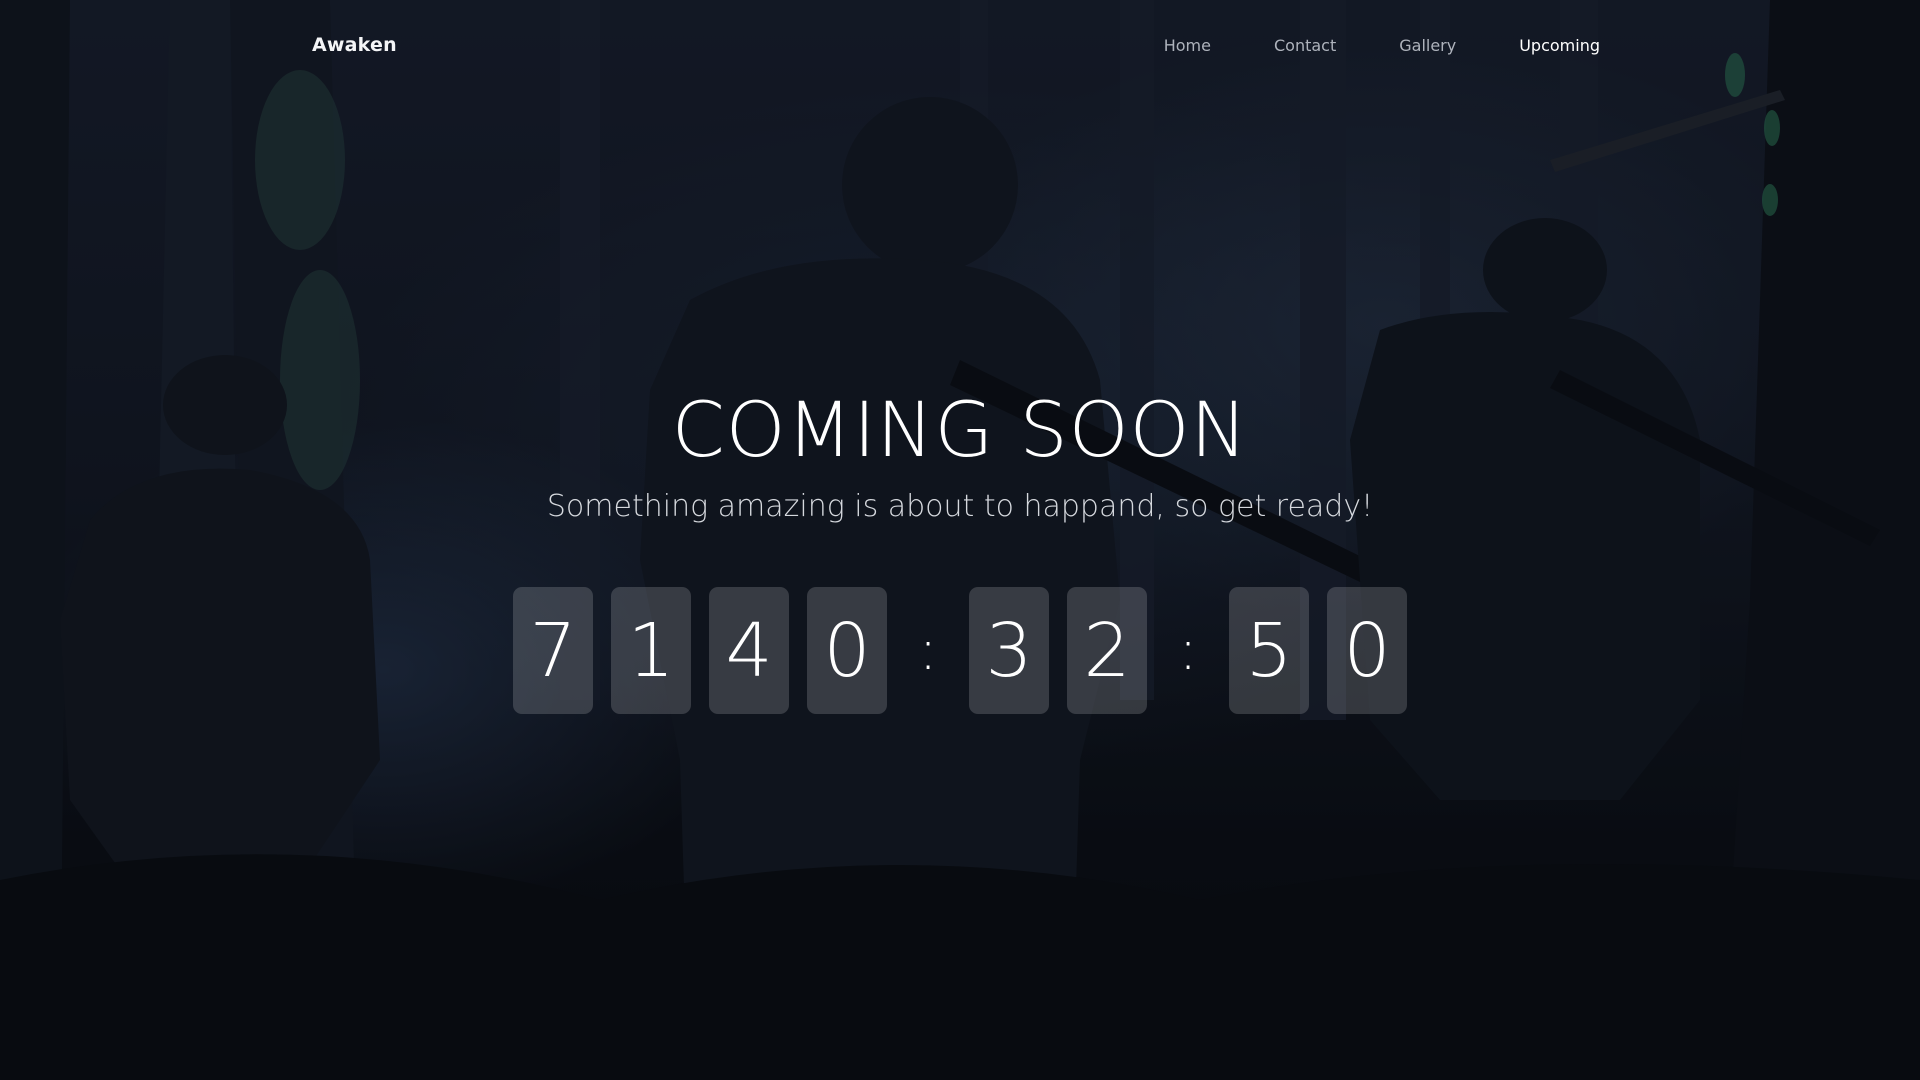 The image size is (1920, 1080). I want to click on countdown-hours-digit-1: 3, so click(1009, 650).